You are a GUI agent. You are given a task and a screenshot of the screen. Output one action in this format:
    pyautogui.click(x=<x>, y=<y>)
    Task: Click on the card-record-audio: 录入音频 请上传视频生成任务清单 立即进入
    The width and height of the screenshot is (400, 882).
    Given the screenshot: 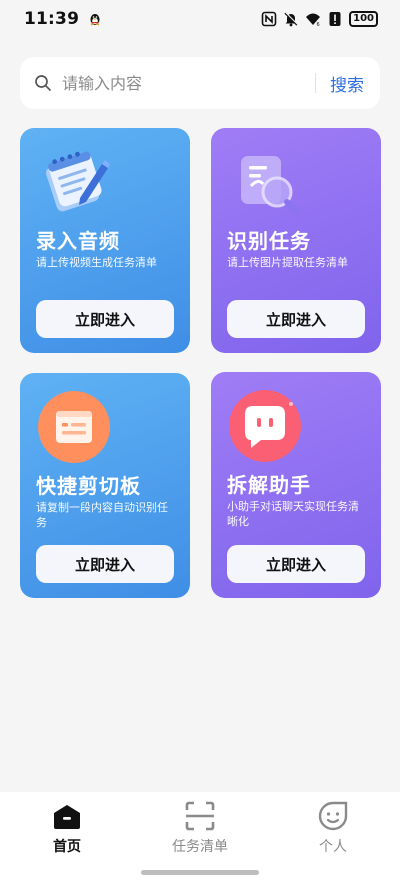 What is the action you would take?
    pyautogui.click(x=105, y=240)
    